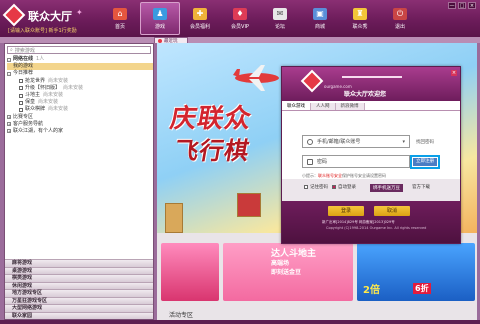  What do you see at coordinates (371, 84) in the screenshot?
I see `dialog-header: × ourgame.com 联众大厅欢迎您` at bounding box center [371, 84].